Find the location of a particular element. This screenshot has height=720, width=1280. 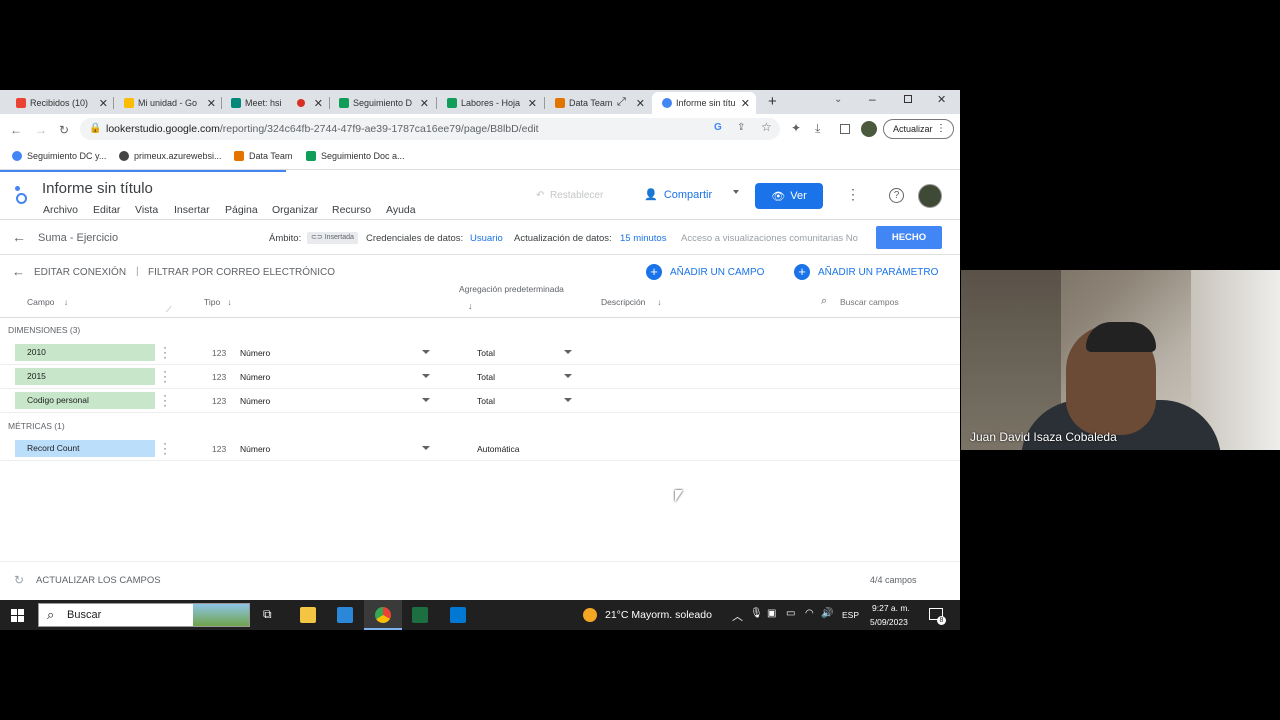

download-icon: ⤓ is located at coordinates (817, 128).